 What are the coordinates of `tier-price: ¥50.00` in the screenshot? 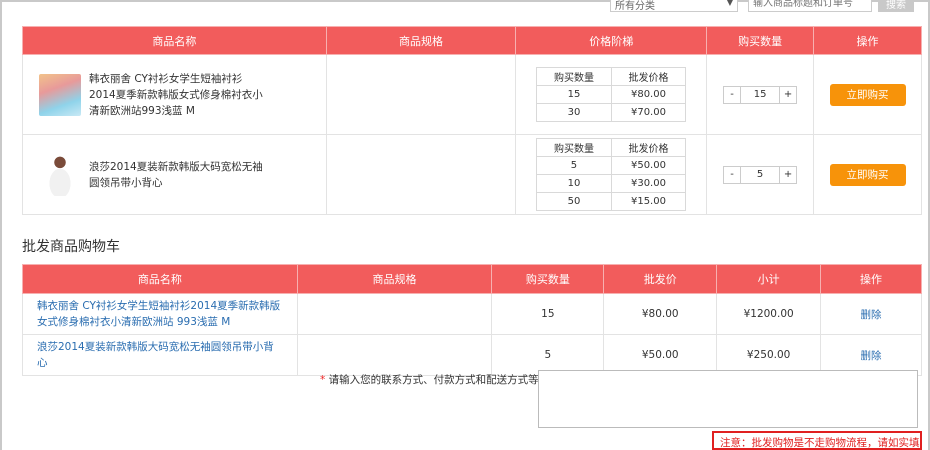 It's located at (648, 165).